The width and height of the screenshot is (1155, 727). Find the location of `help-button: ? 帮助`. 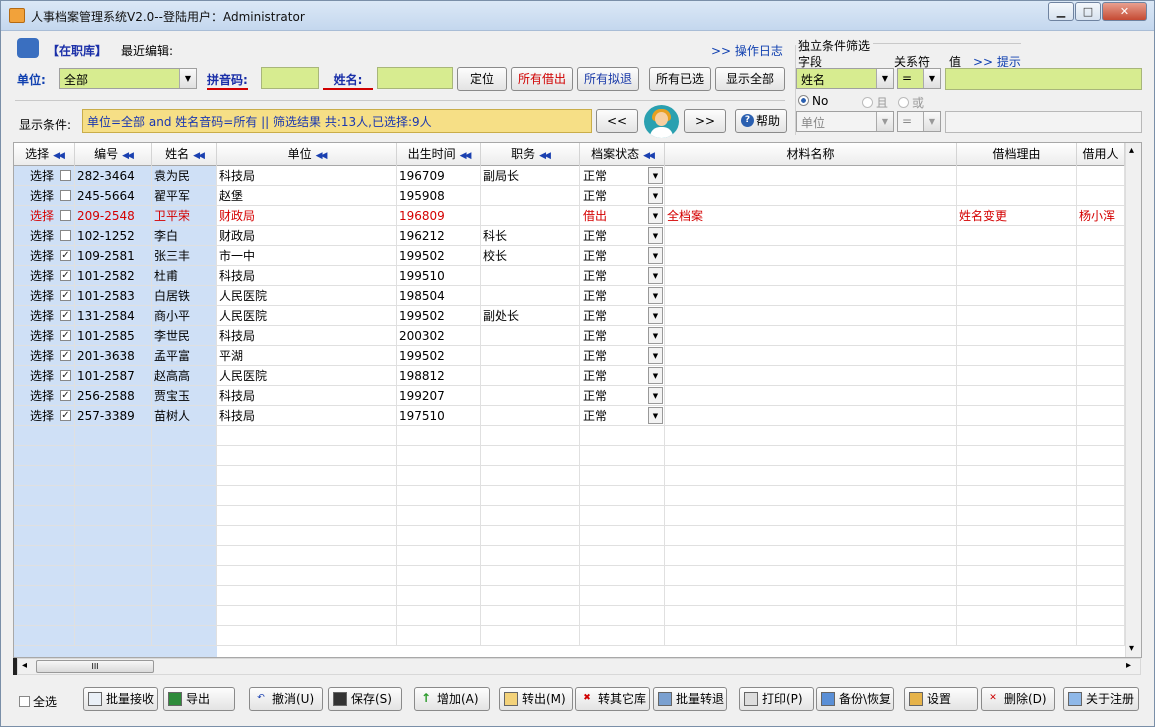

help-button: ? 帮助 is located at coordinates (761, 121).